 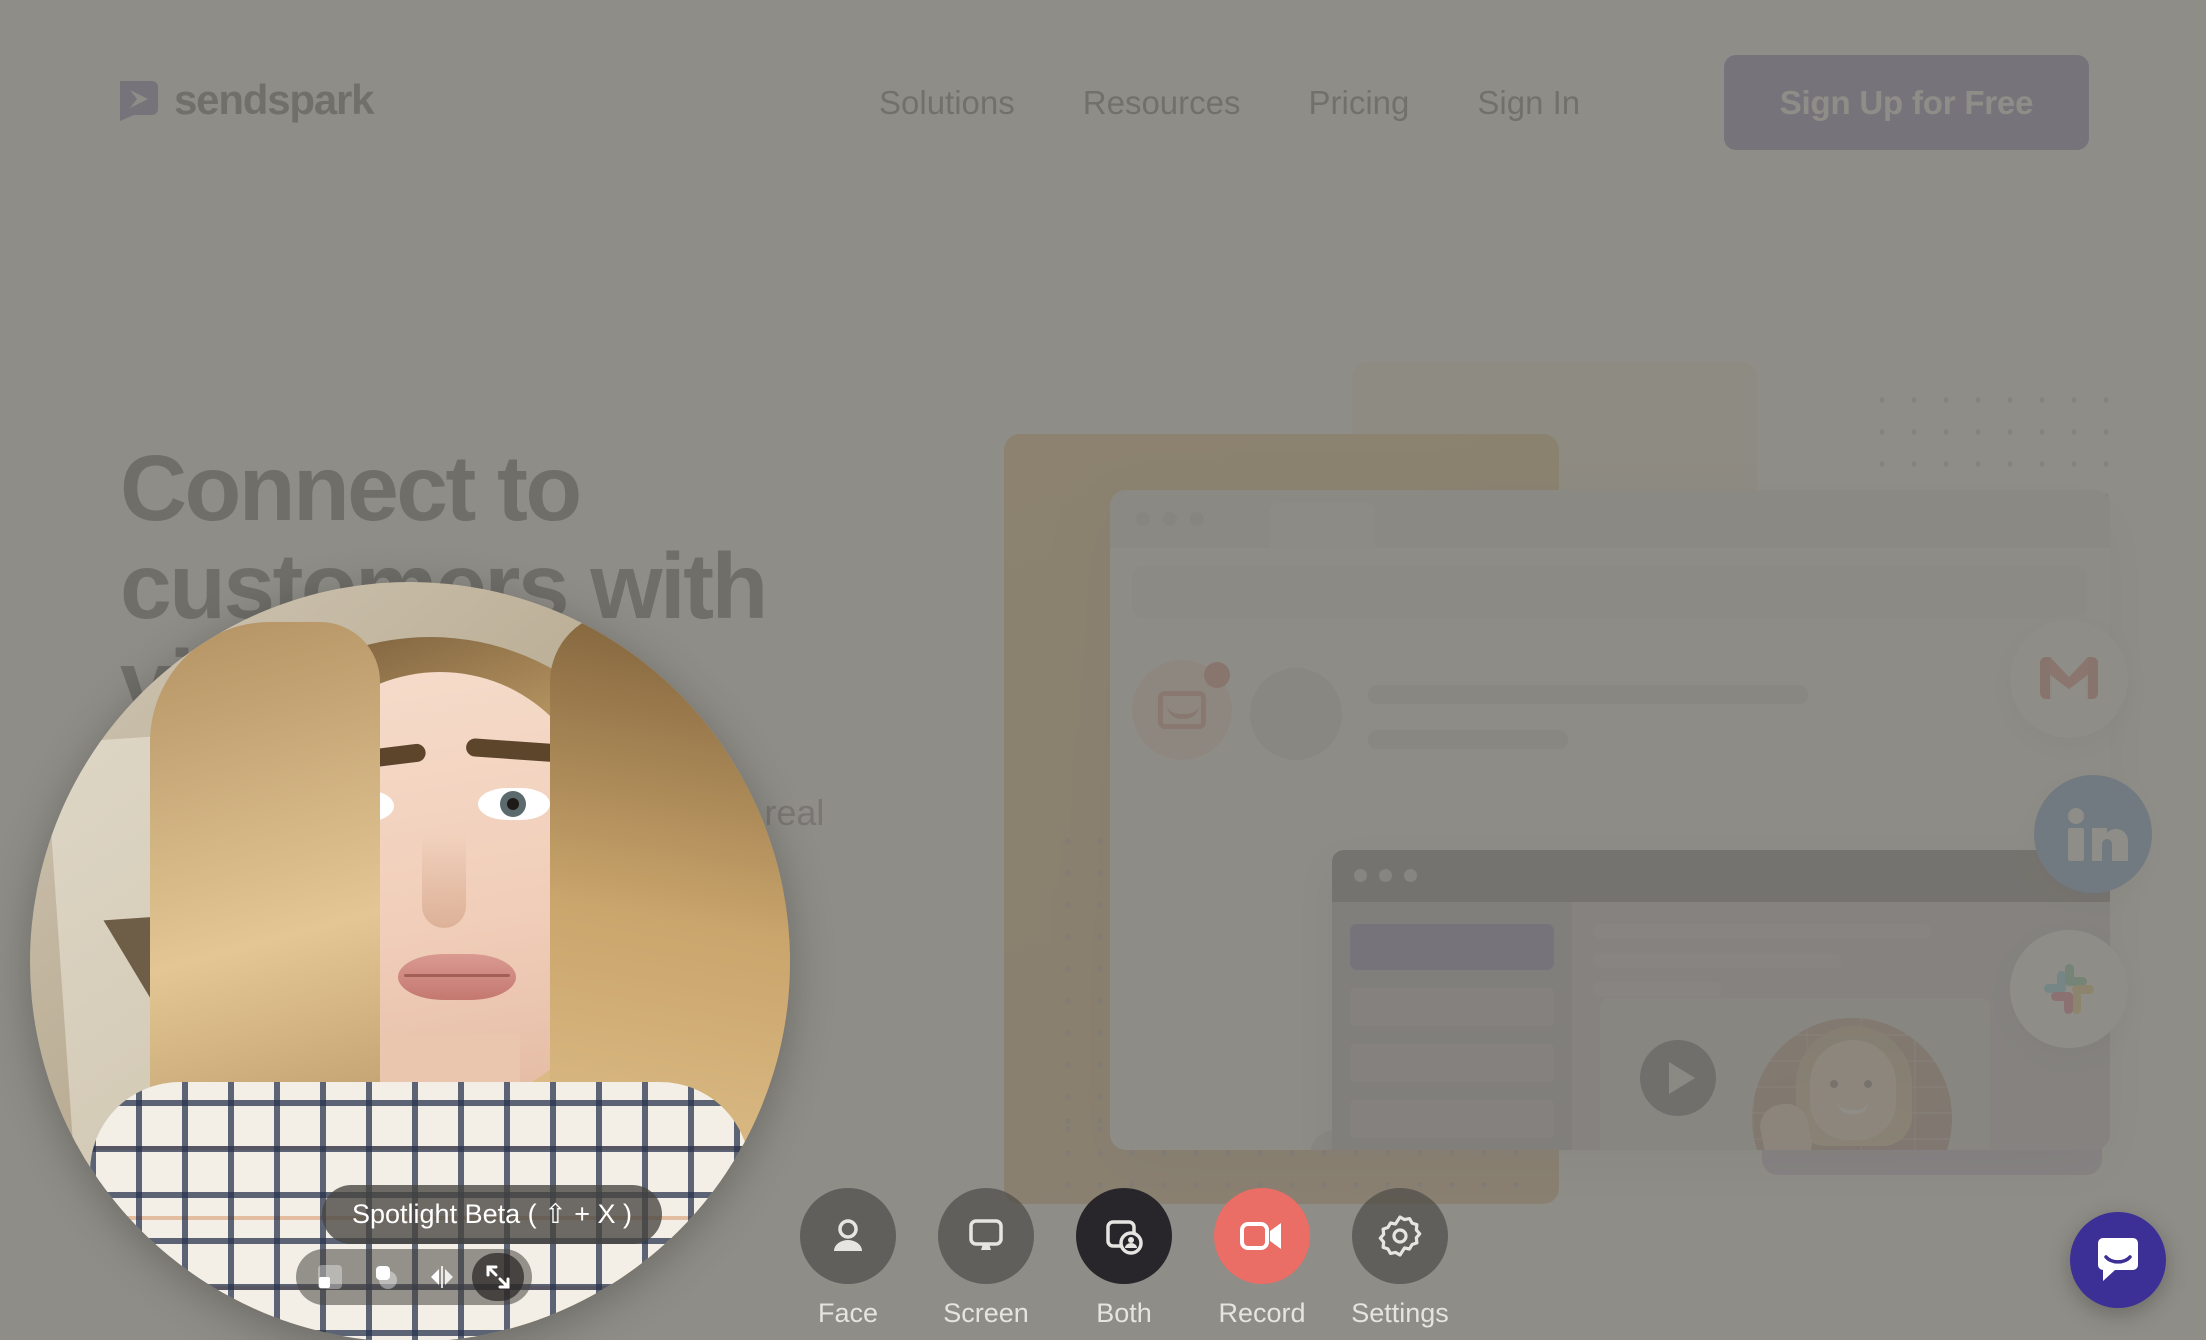 What do you see at coordinates (1124, 1236) in the screenshot?
I see `screen-person-icon` at bounding box center [1124, 1236].